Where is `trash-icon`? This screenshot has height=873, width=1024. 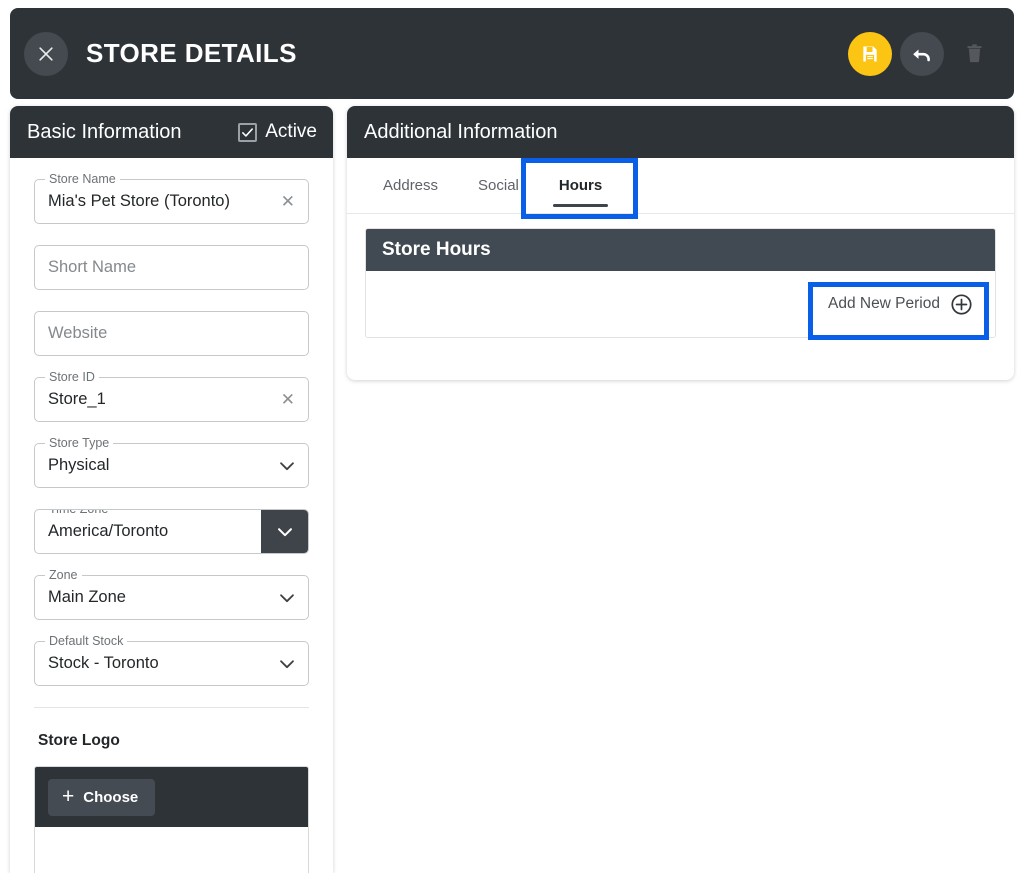
trash-icon is located at coordinates (974, 53).